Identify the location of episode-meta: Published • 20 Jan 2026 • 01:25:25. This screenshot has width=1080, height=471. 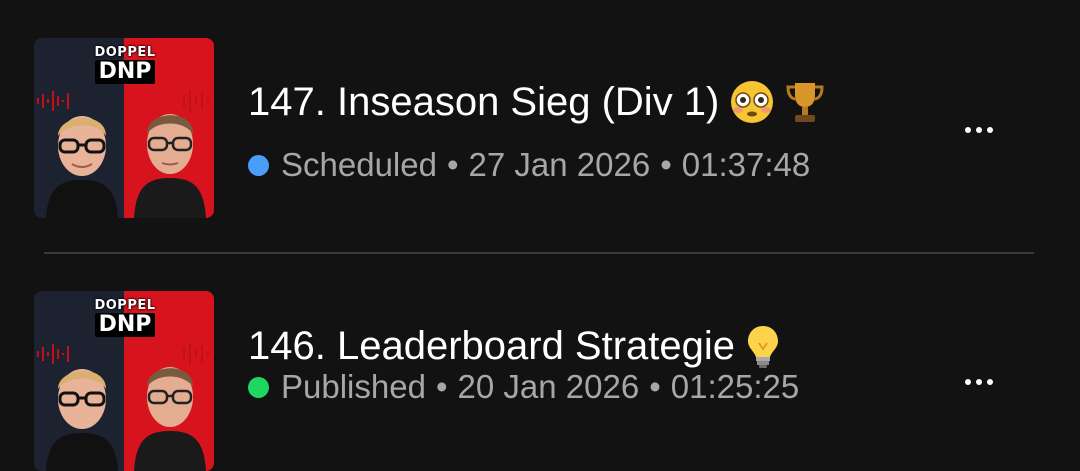
(523, 387).